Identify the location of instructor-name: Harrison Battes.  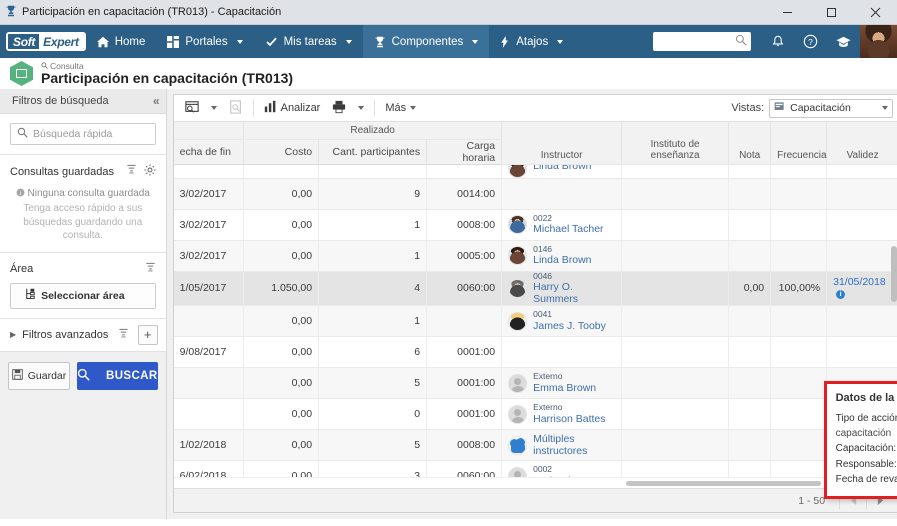
(569, 419).